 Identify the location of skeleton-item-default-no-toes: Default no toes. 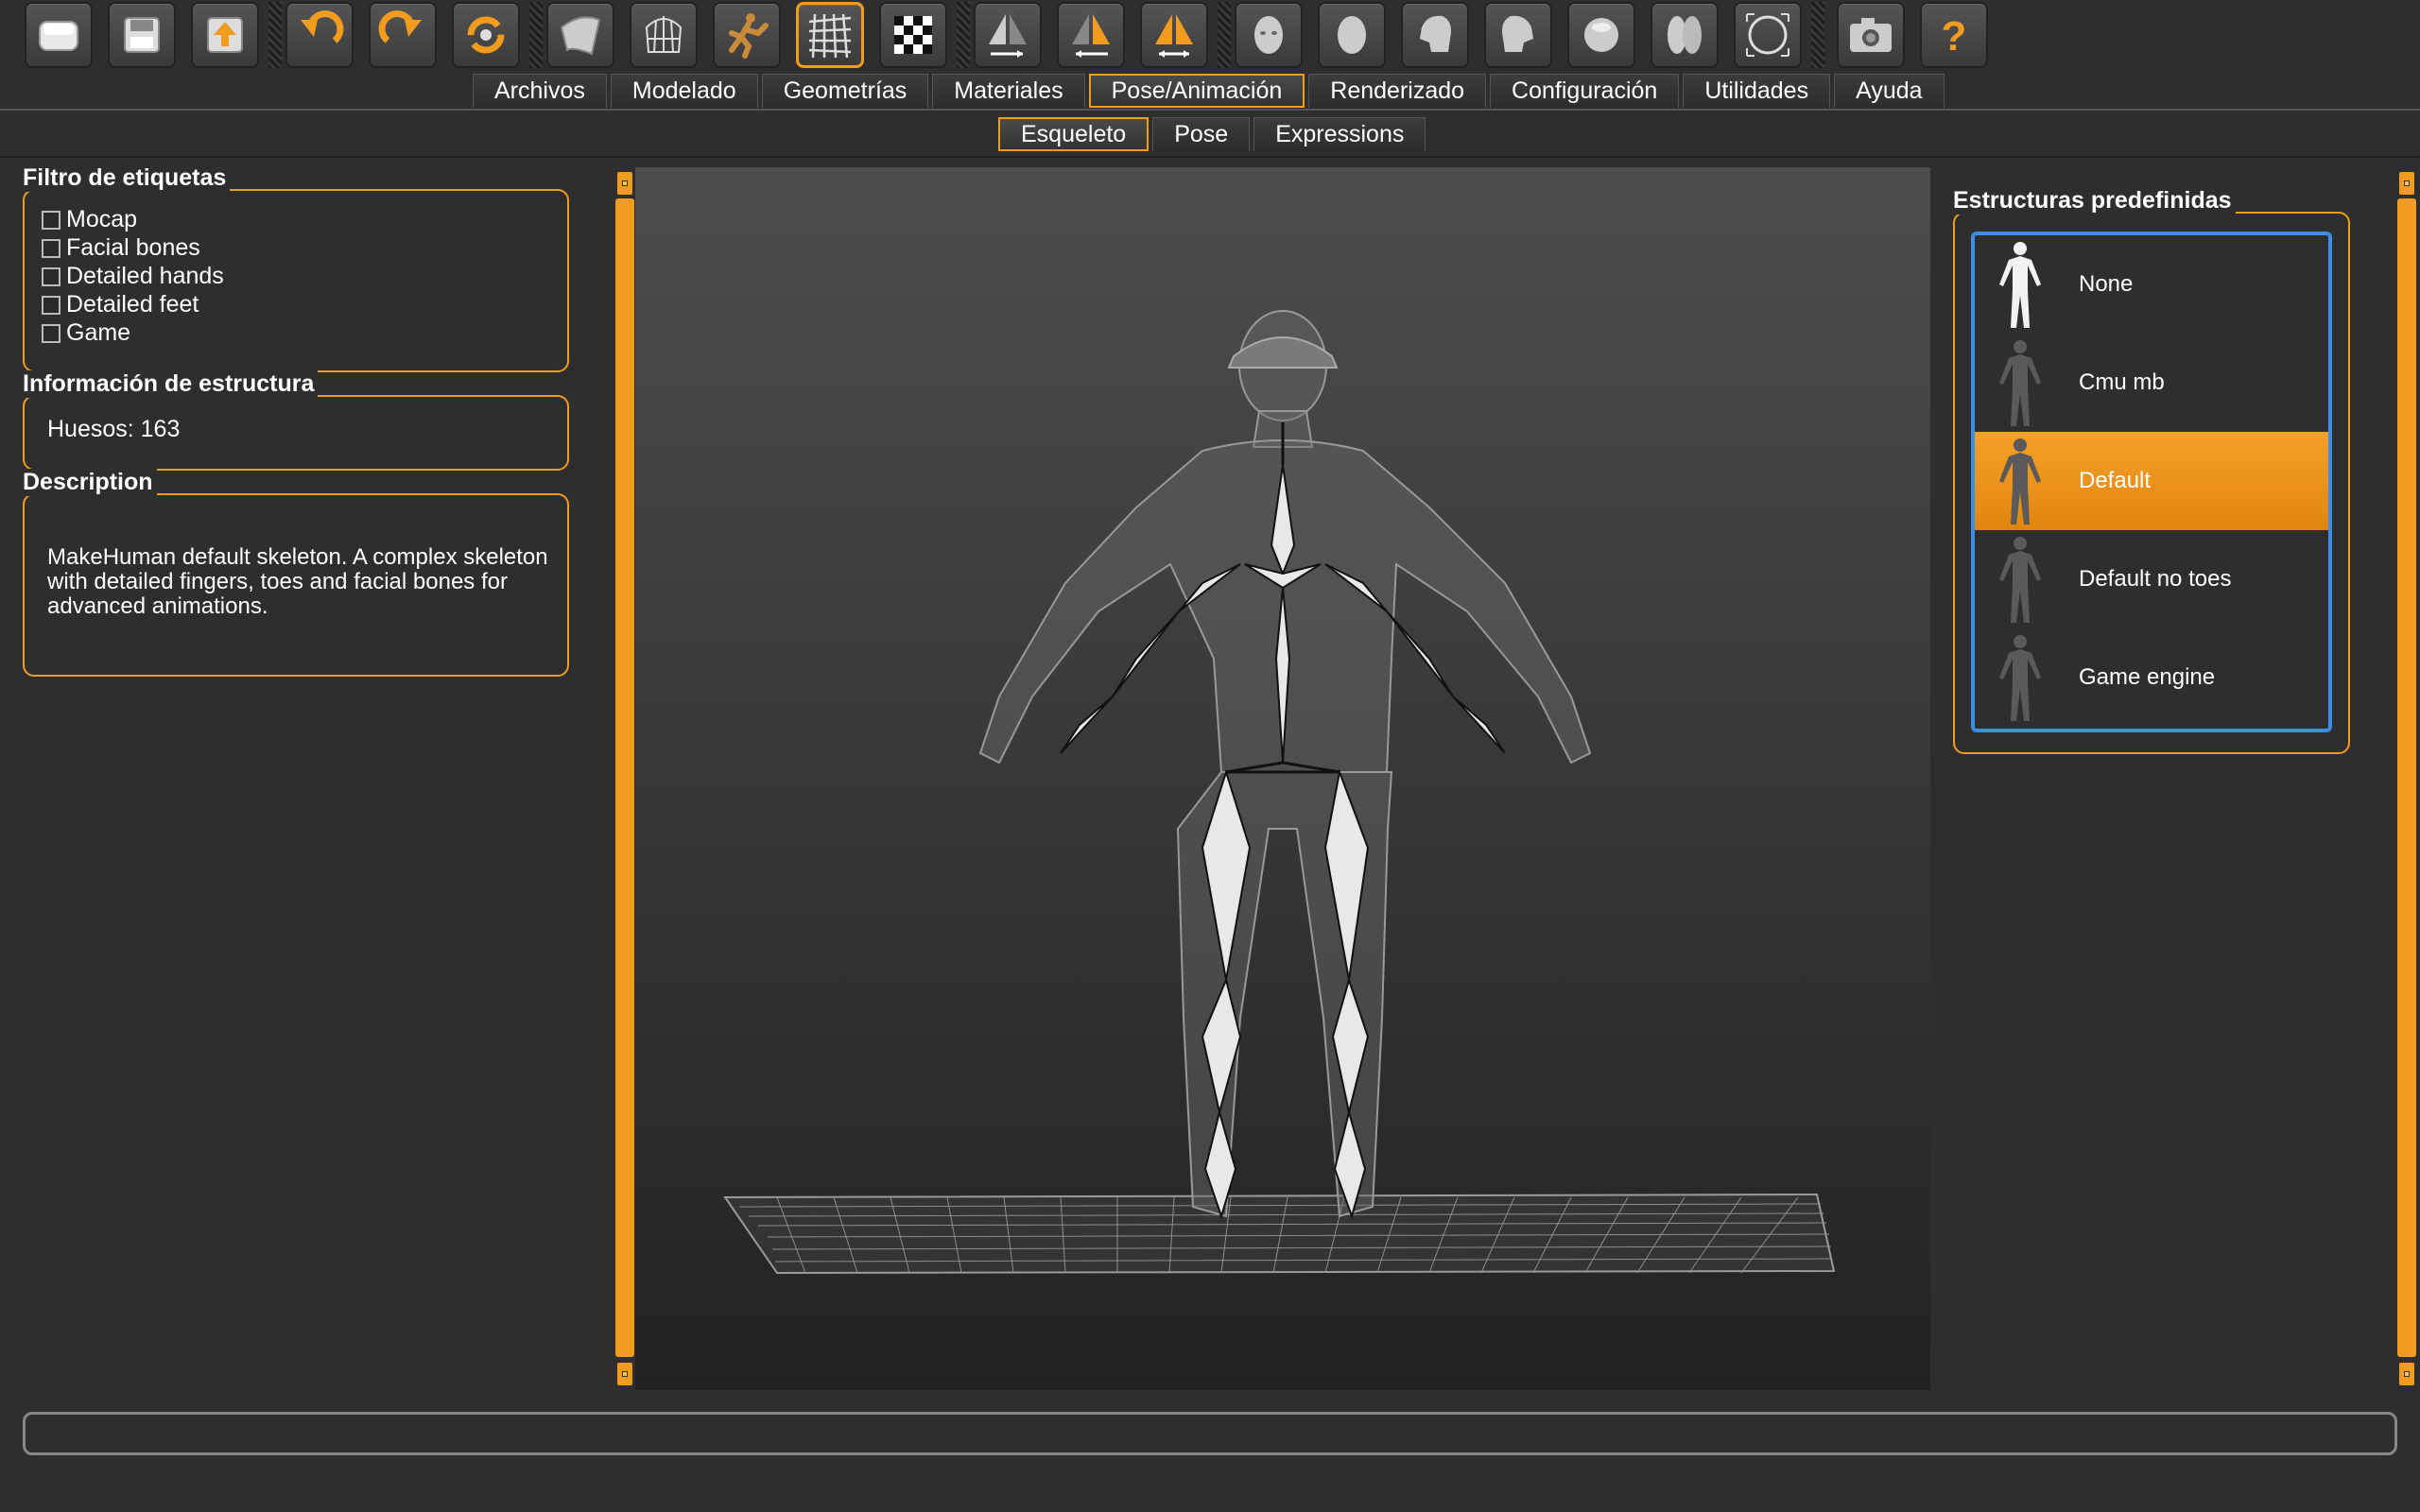
(2152, 579).